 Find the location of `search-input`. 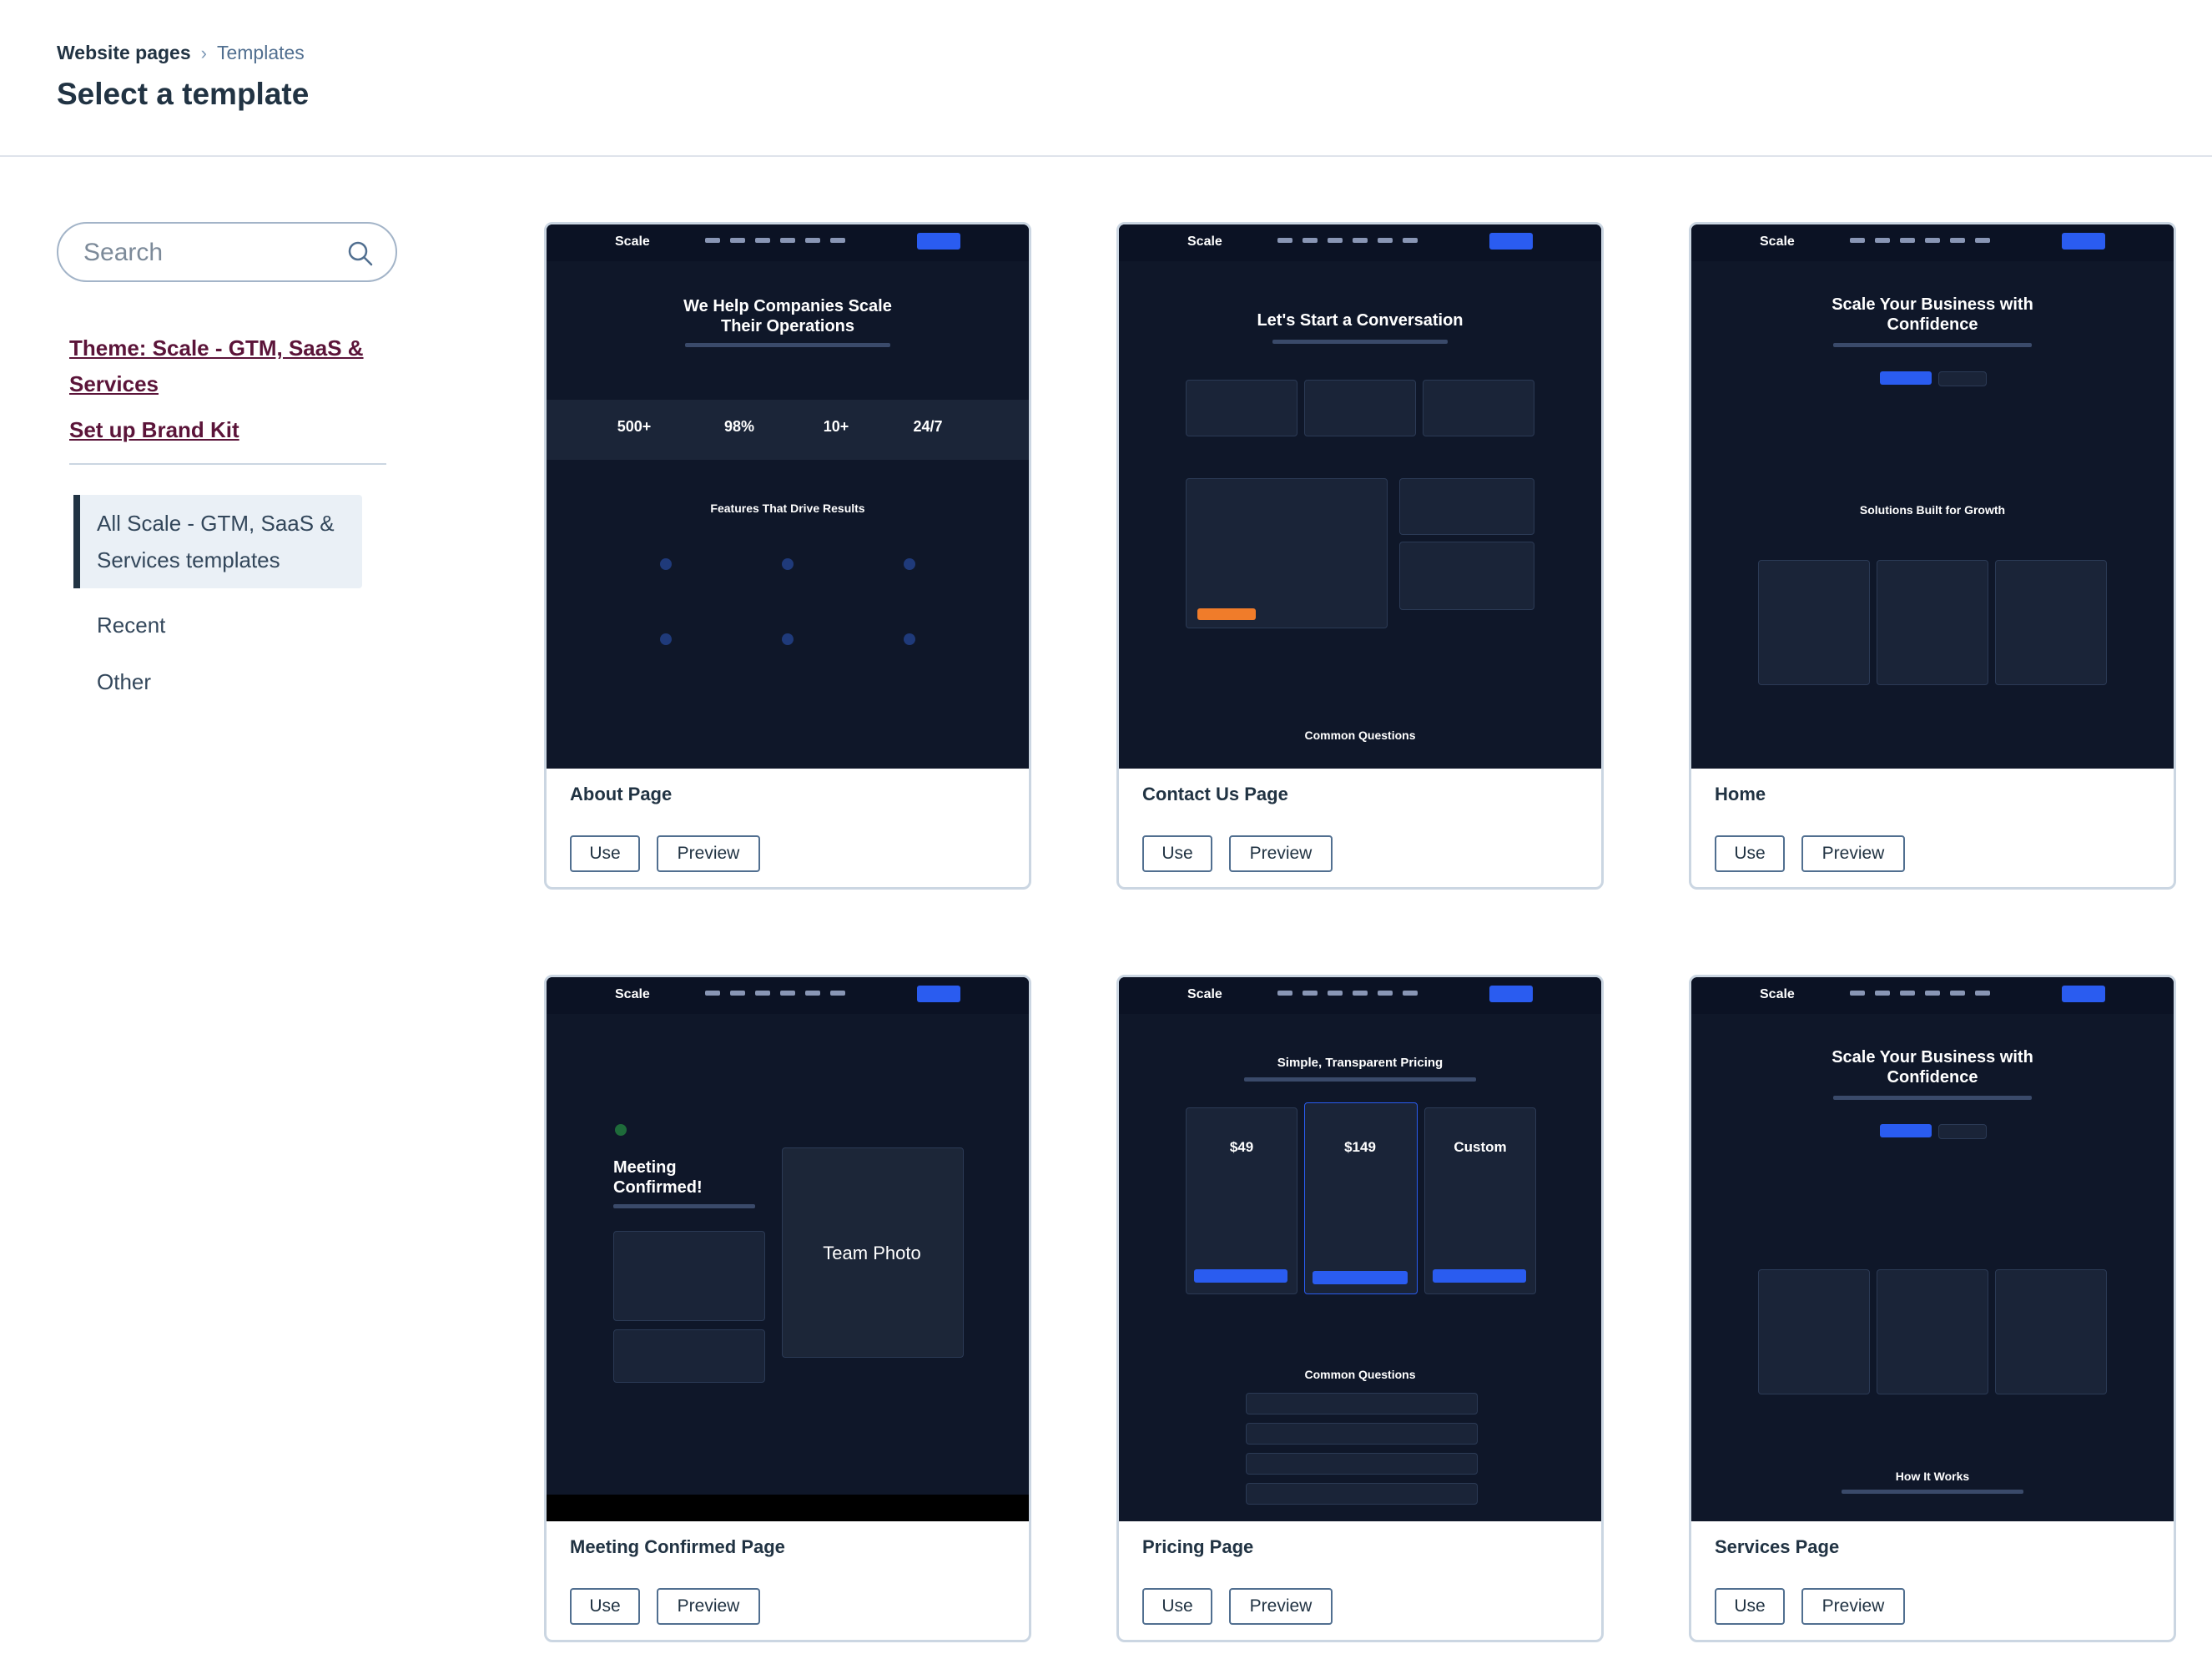

search-input is located at coordinates (209, 253).